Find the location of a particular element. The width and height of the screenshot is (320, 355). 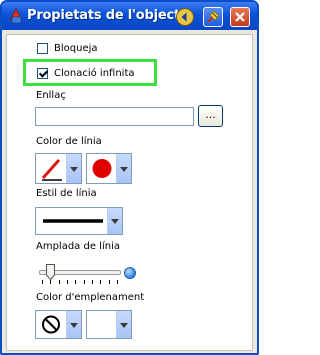

line-width-slider-thumb is located at coordinates (50, 272).